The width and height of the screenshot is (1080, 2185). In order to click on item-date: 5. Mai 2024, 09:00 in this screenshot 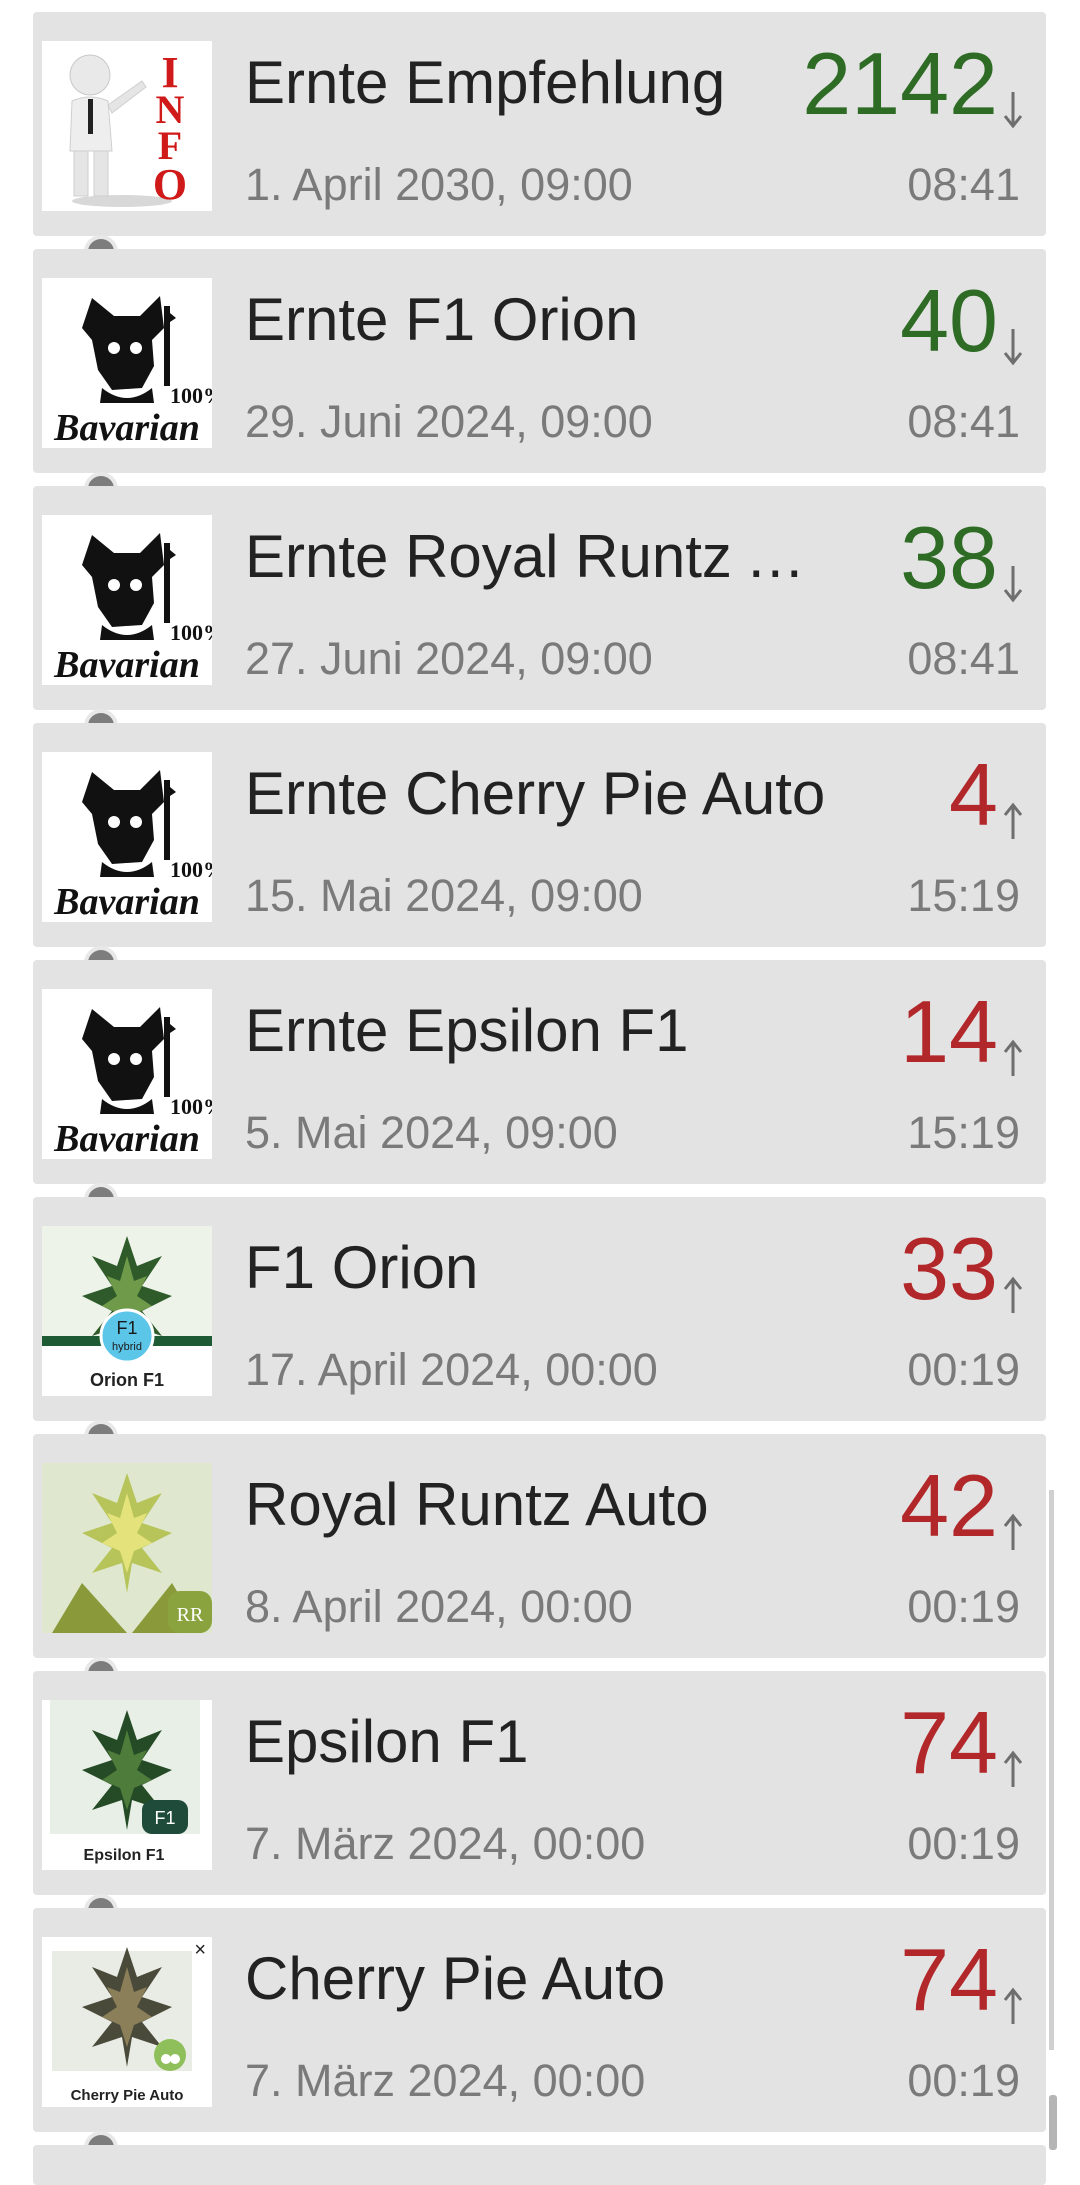, I will do `click(431, 1132)`.